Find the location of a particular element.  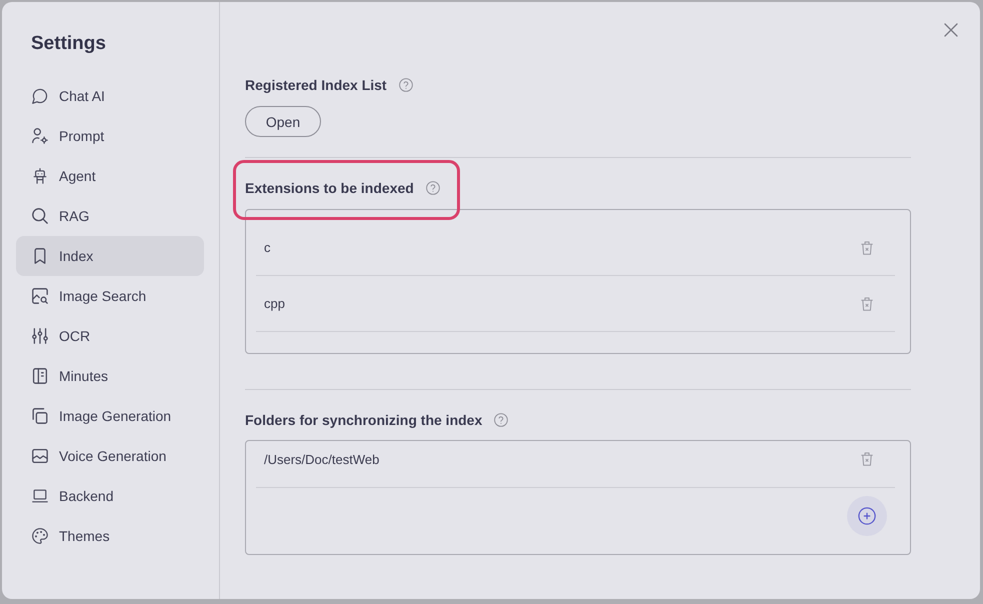

sidebar-item: Prompt is located at coordinates (110, 136).